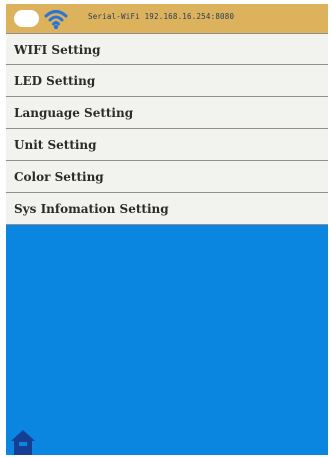  Describe the element at coordinates (161, 16) in the screenshot. I see `status-text: Serial-WiFi 192.168.16.254:8080` at that location.